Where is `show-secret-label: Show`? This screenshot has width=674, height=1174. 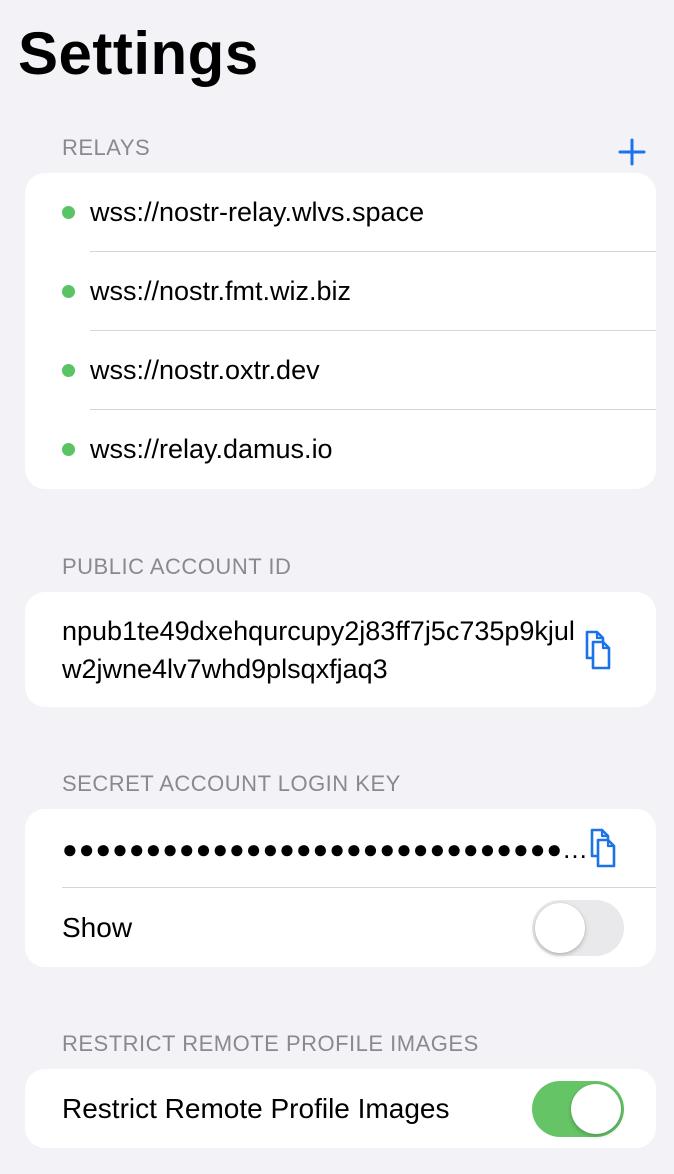
show-secret-label: Show is located at coordinates (97, 927).